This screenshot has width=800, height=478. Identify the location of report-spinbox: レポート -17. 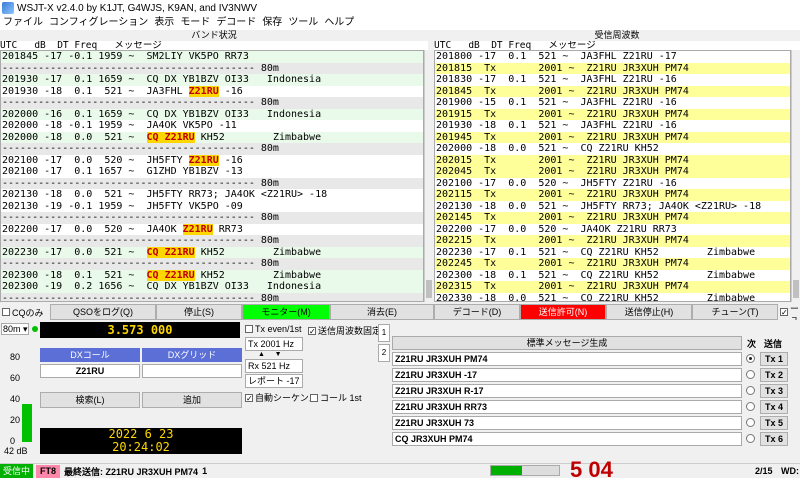
(274, 381).